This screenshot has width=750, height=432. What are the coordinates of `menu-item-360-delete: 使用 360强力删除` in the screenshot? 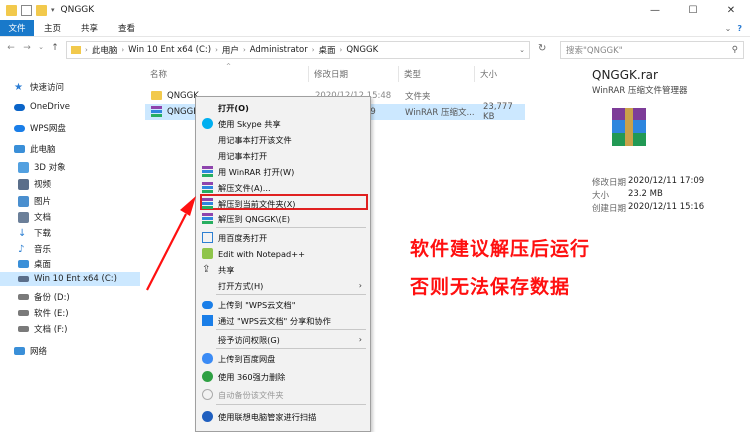 It's located at (283, 376).